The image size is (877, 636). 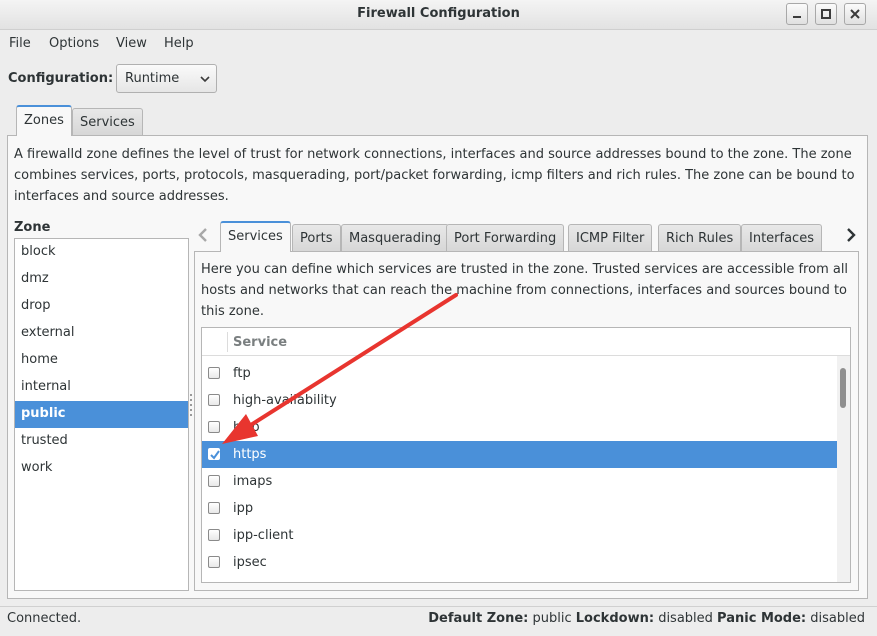 I want to click on service-table-header: Service, so click(x=526, y=342).